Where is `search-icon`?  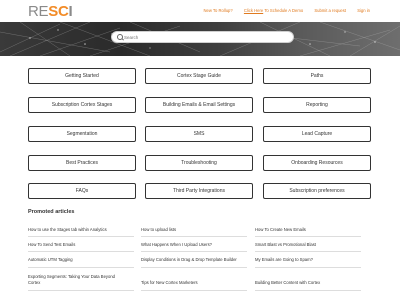
search-icon is located at coordinates (120, 37).